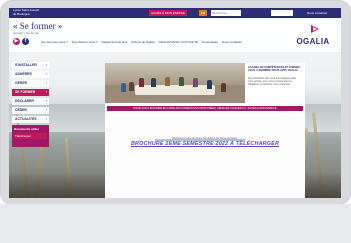 This screenshot has width=351, height=243. I want to click on nav-item: Actions de Ogalia, so click(143, 42).